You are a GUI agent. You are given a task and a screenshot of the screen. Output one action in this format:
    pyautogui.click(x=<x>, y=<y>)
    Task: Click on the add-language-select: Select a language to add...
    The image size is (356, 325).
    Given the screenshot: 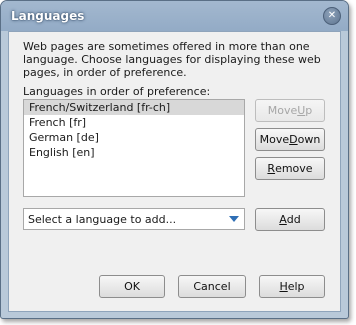 What is the action you would take?
    pyautogui.click(x=134, y=219)
    